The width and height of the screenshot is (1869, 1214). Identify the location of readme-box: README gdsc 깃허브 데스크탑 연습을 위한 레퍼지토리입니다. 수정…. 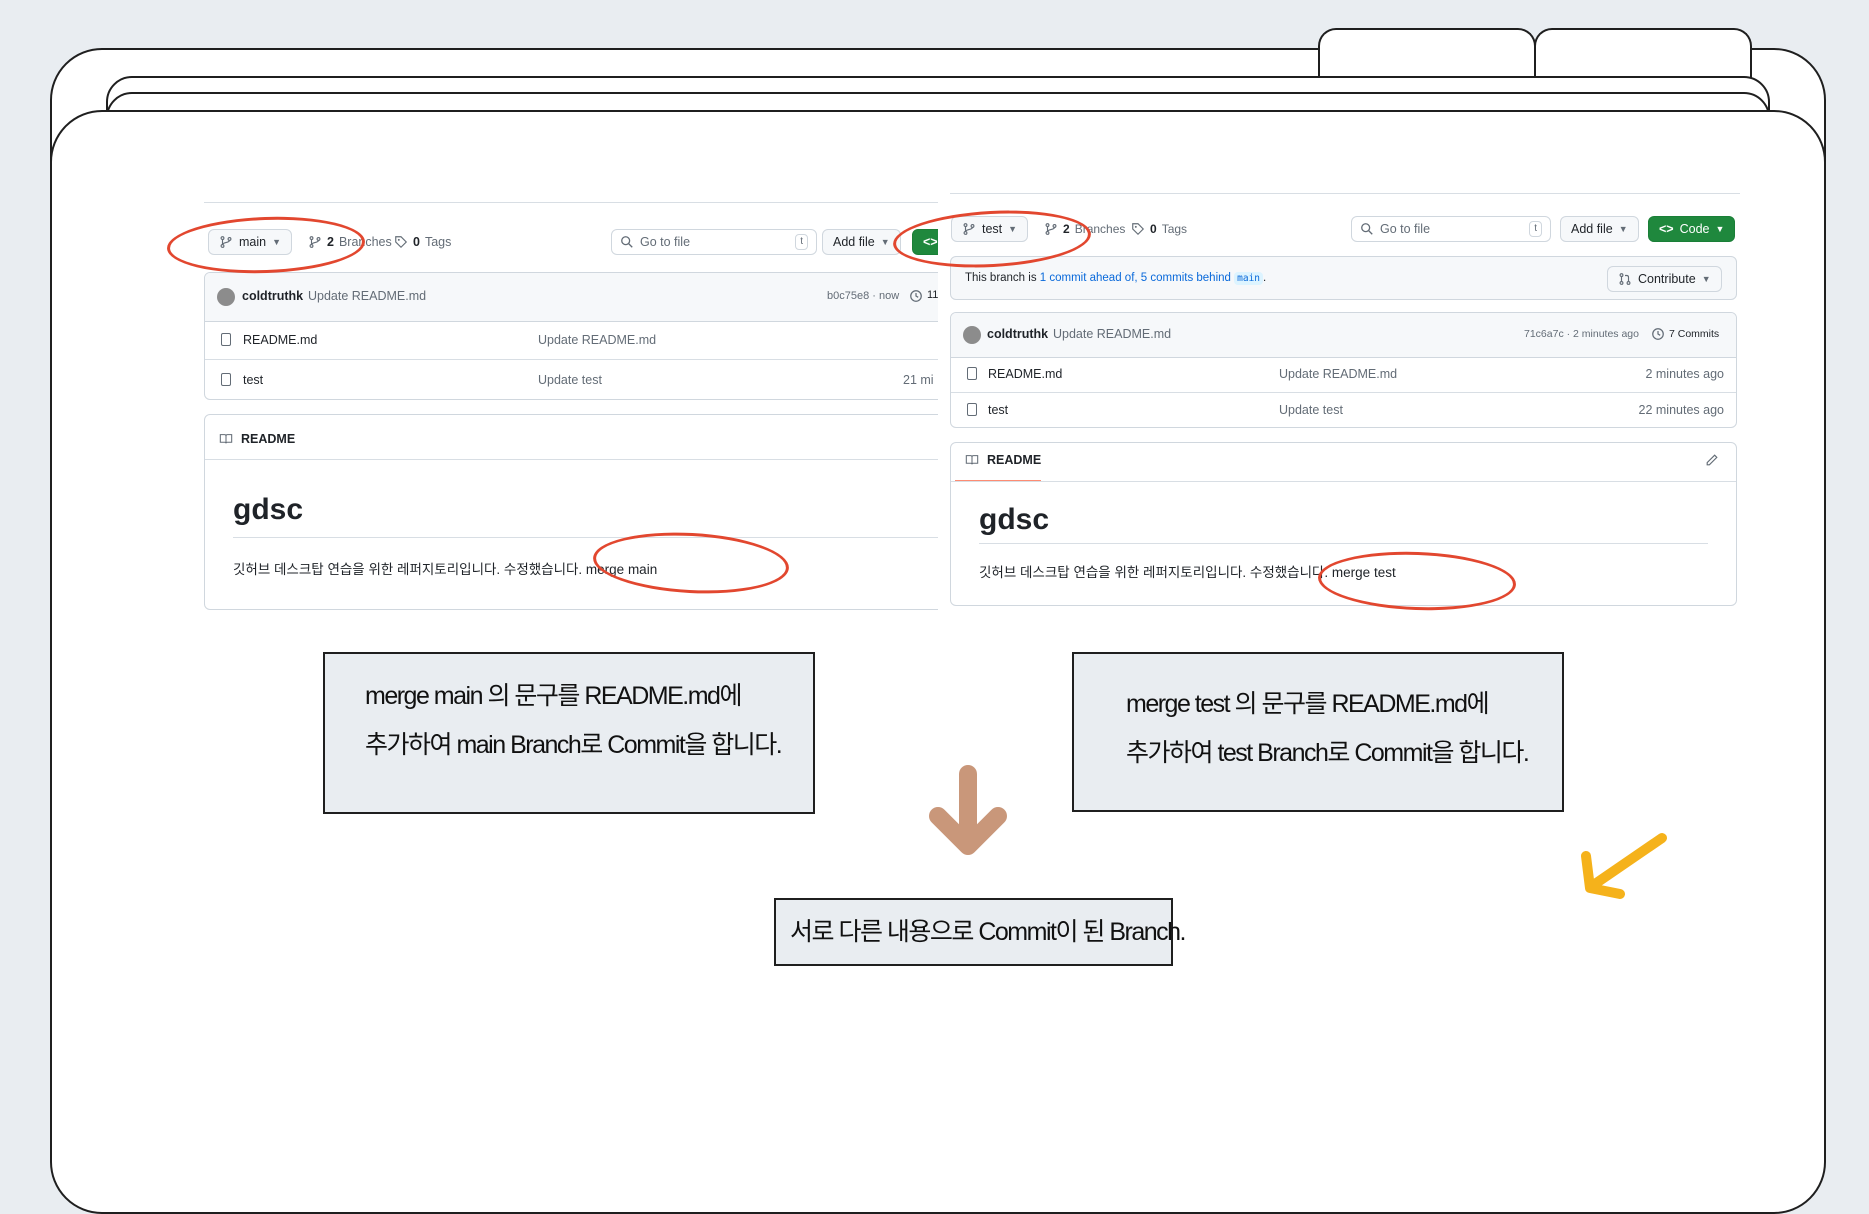
(571, 512).